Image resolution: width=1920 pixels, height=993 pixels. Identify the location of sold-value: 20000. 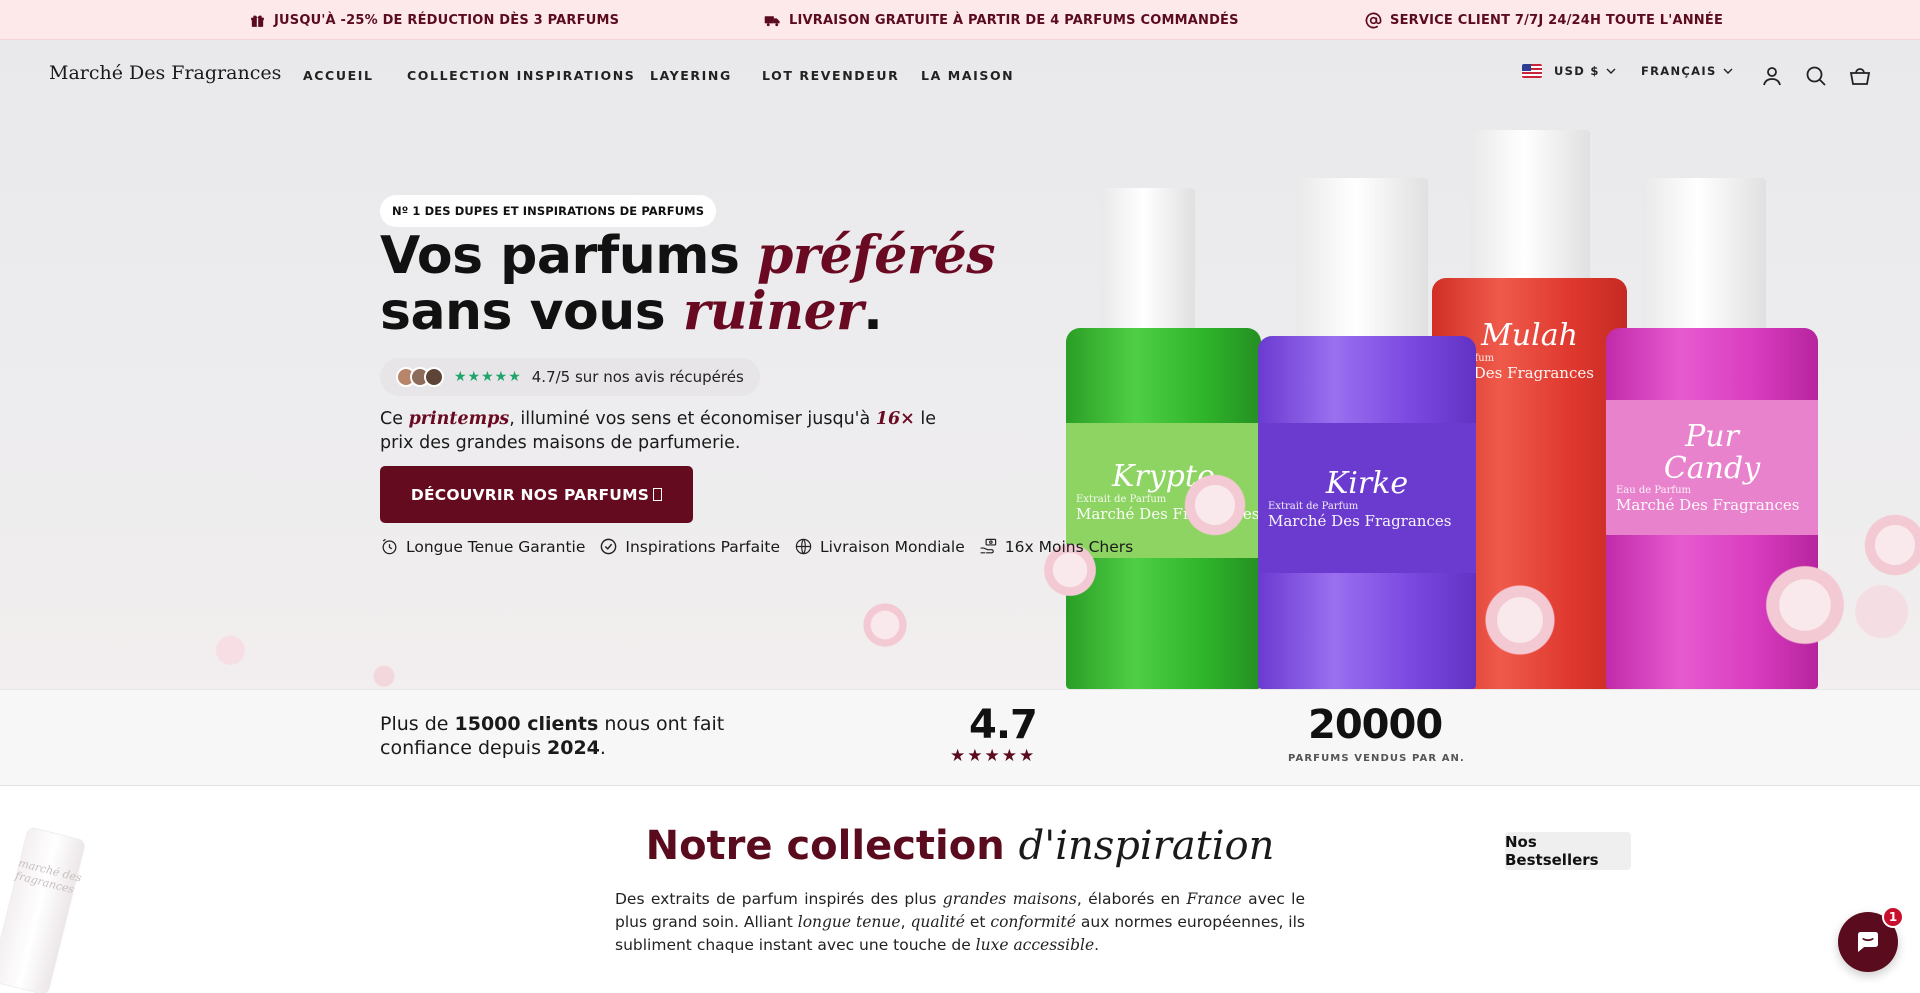
(1375, 725).